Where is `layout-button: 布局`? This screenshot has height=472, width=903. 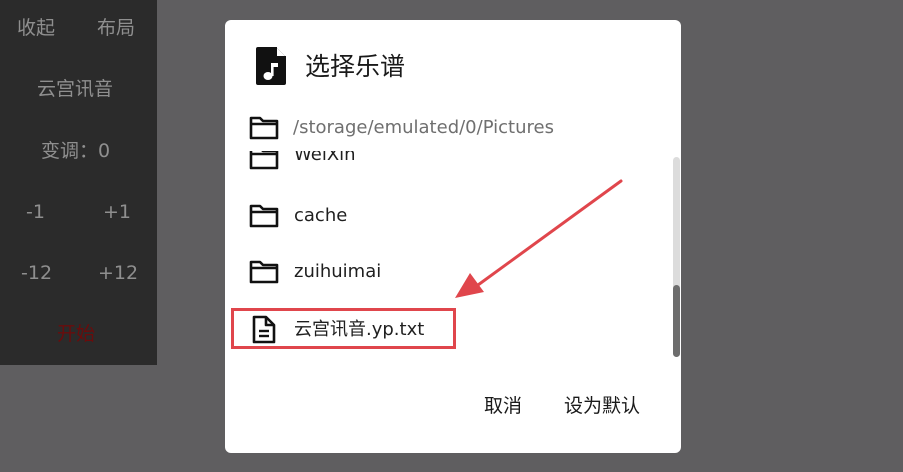 layout-button: 布局 is located at coordinates (116, 28).